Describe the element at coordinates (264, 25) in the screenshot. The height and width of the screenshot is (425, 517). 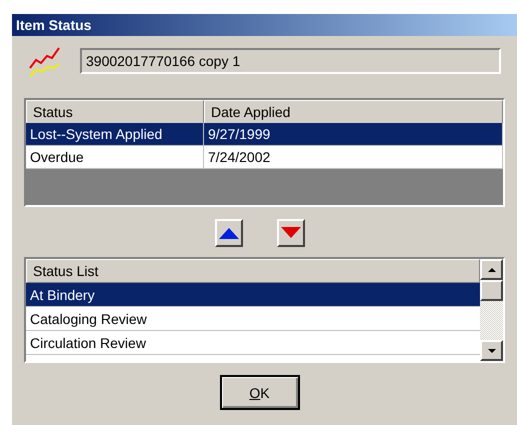
I see `window-title: Item Status` at that location.